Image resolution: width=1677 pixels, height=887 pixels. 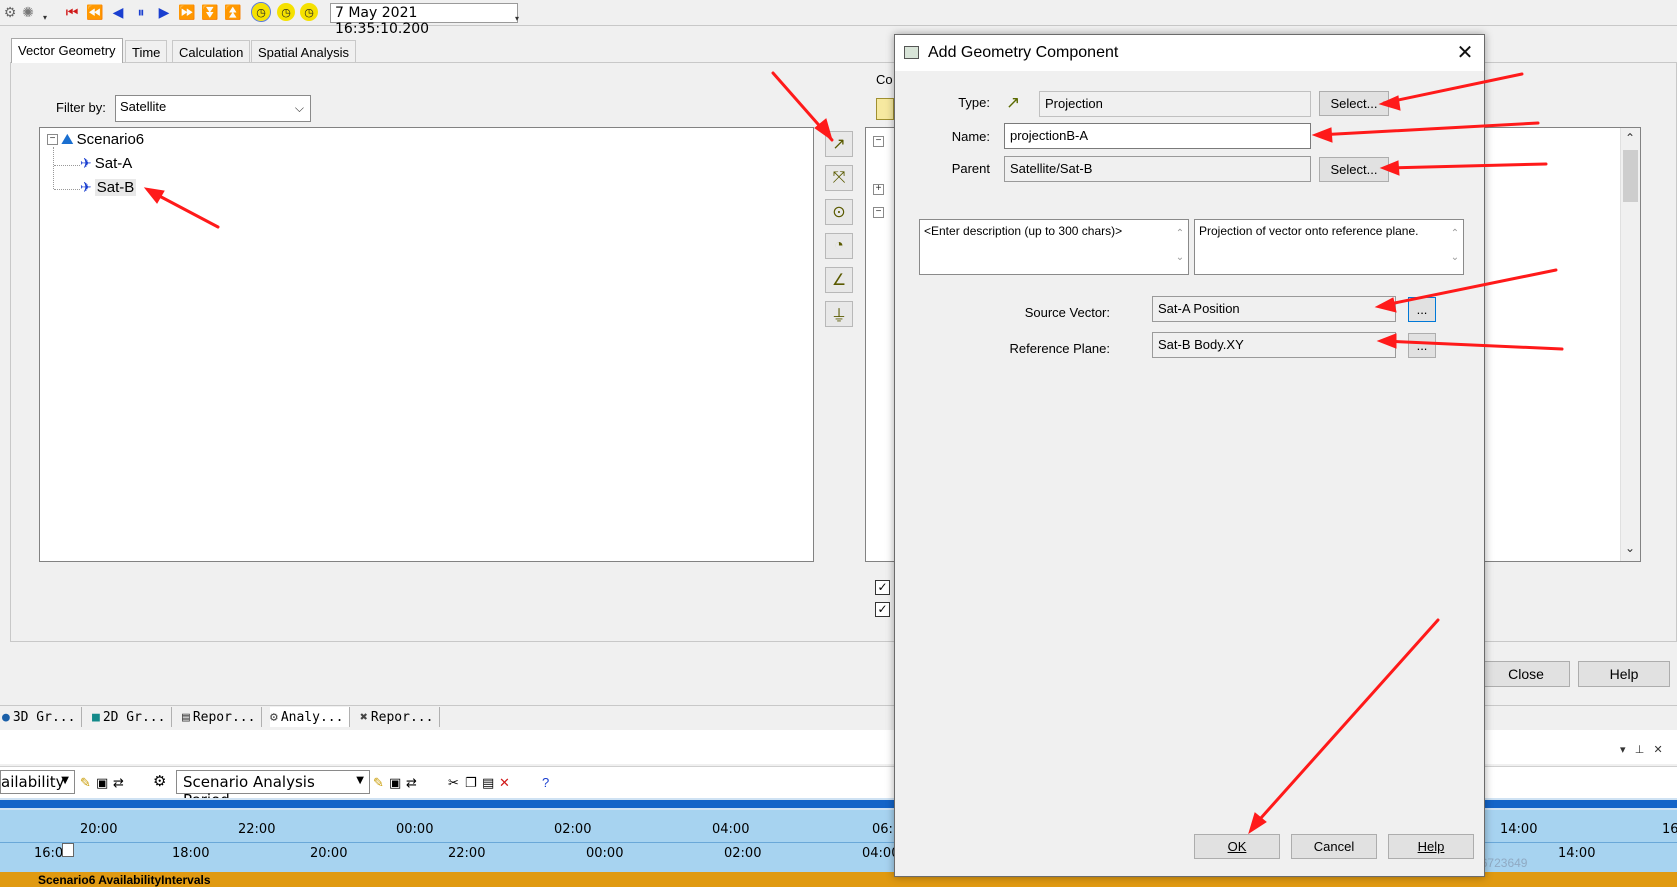 I want to click on tick-label: 22:00, so click(x=257, y=829).